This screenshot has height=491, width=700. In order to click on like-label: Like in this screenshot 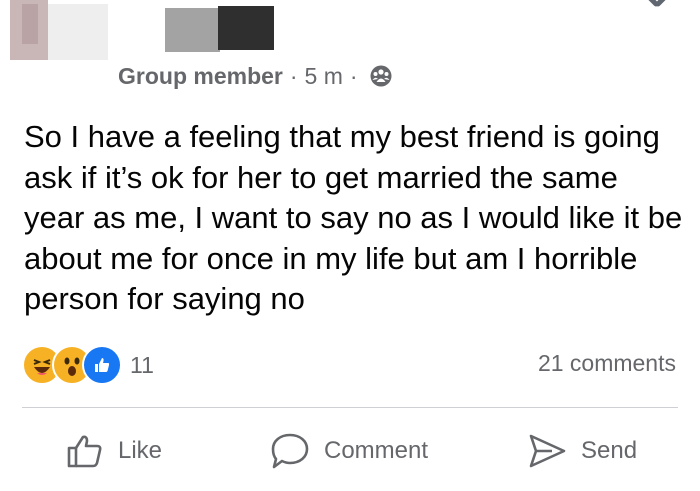, I will do `click(140, 450)`.